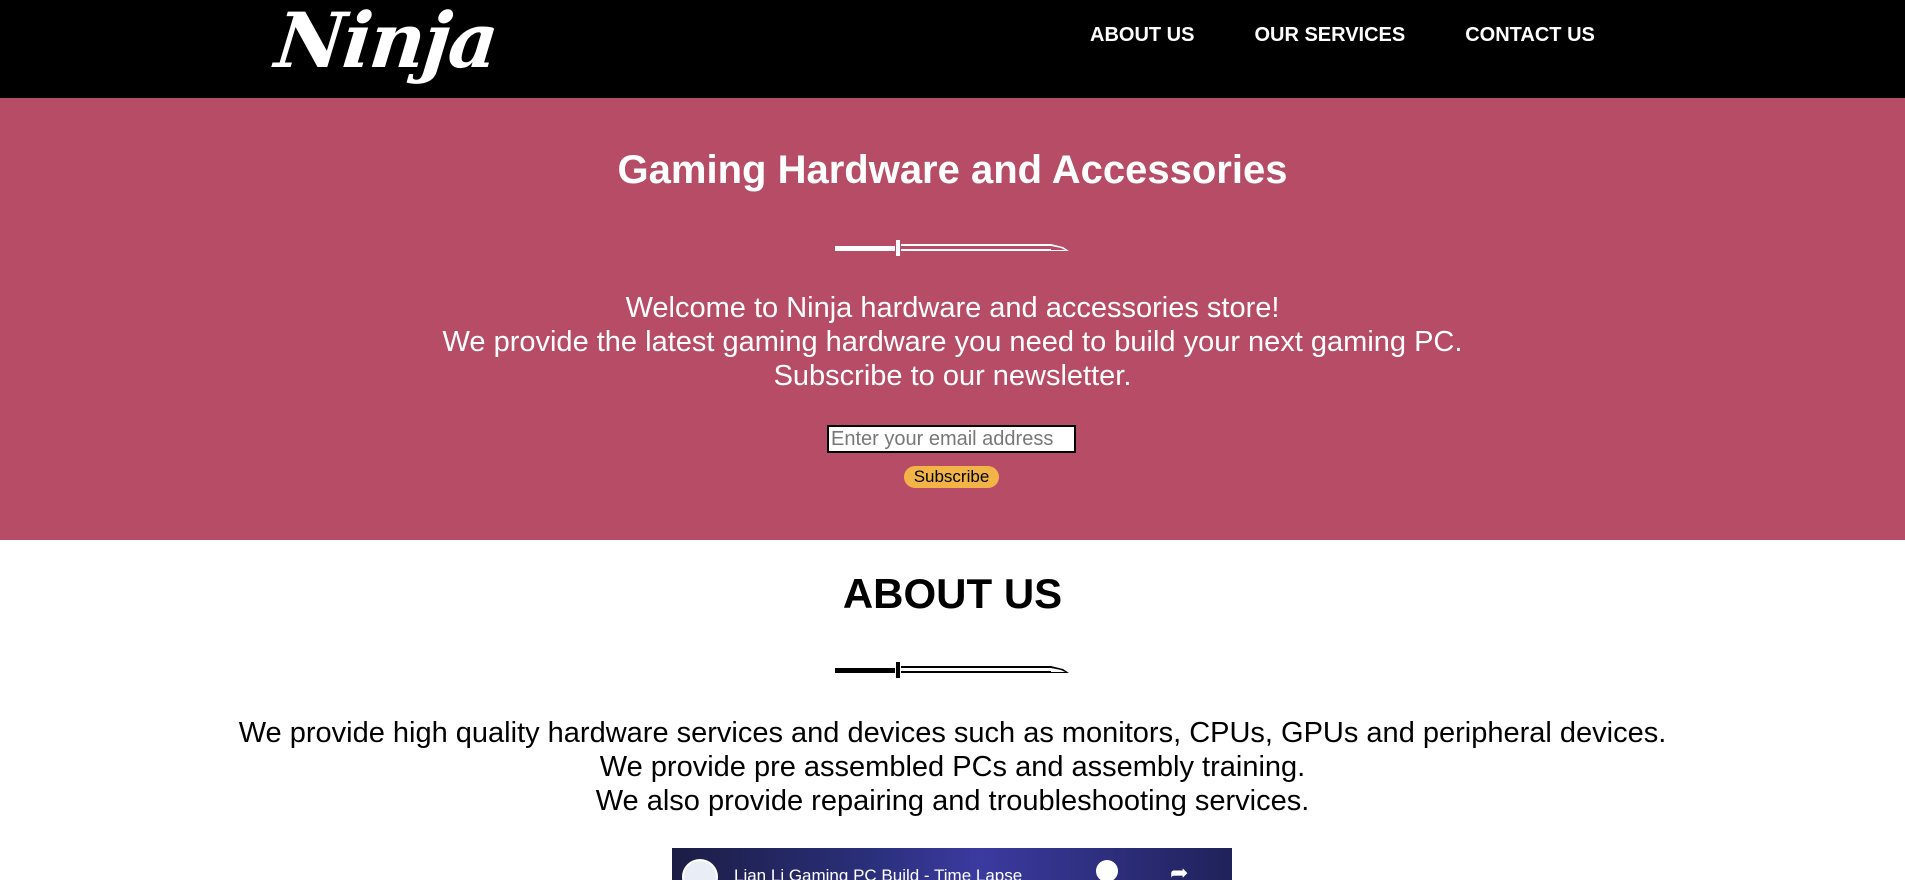 This screenshot has width=1905, height=880. What do you see at coordinates (951, 477) in the screenshot?
I see `subscribe-button: Subscribe` at bounding box center [951, 477].